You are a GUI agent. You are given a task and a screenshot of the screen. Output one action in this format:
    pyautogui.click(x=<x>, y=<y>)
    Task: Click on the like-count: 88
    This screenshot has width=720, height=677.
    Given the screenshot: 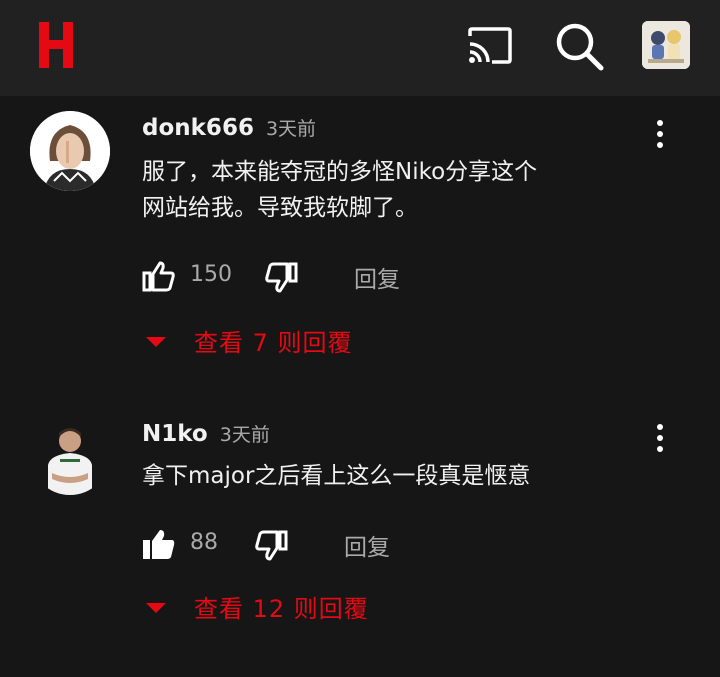 What is the action you would take?
    pyautogui.click(x=204, y=542)
    